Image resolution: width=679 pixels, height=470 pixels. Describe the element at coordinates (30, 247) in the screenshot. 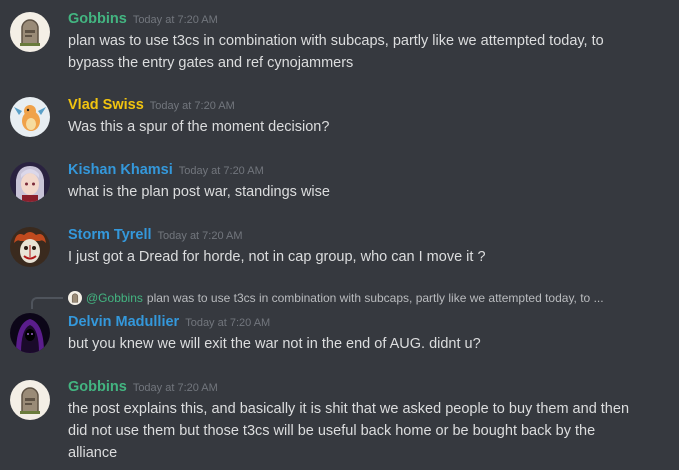

I see `clown-avatar-icon` at that location.